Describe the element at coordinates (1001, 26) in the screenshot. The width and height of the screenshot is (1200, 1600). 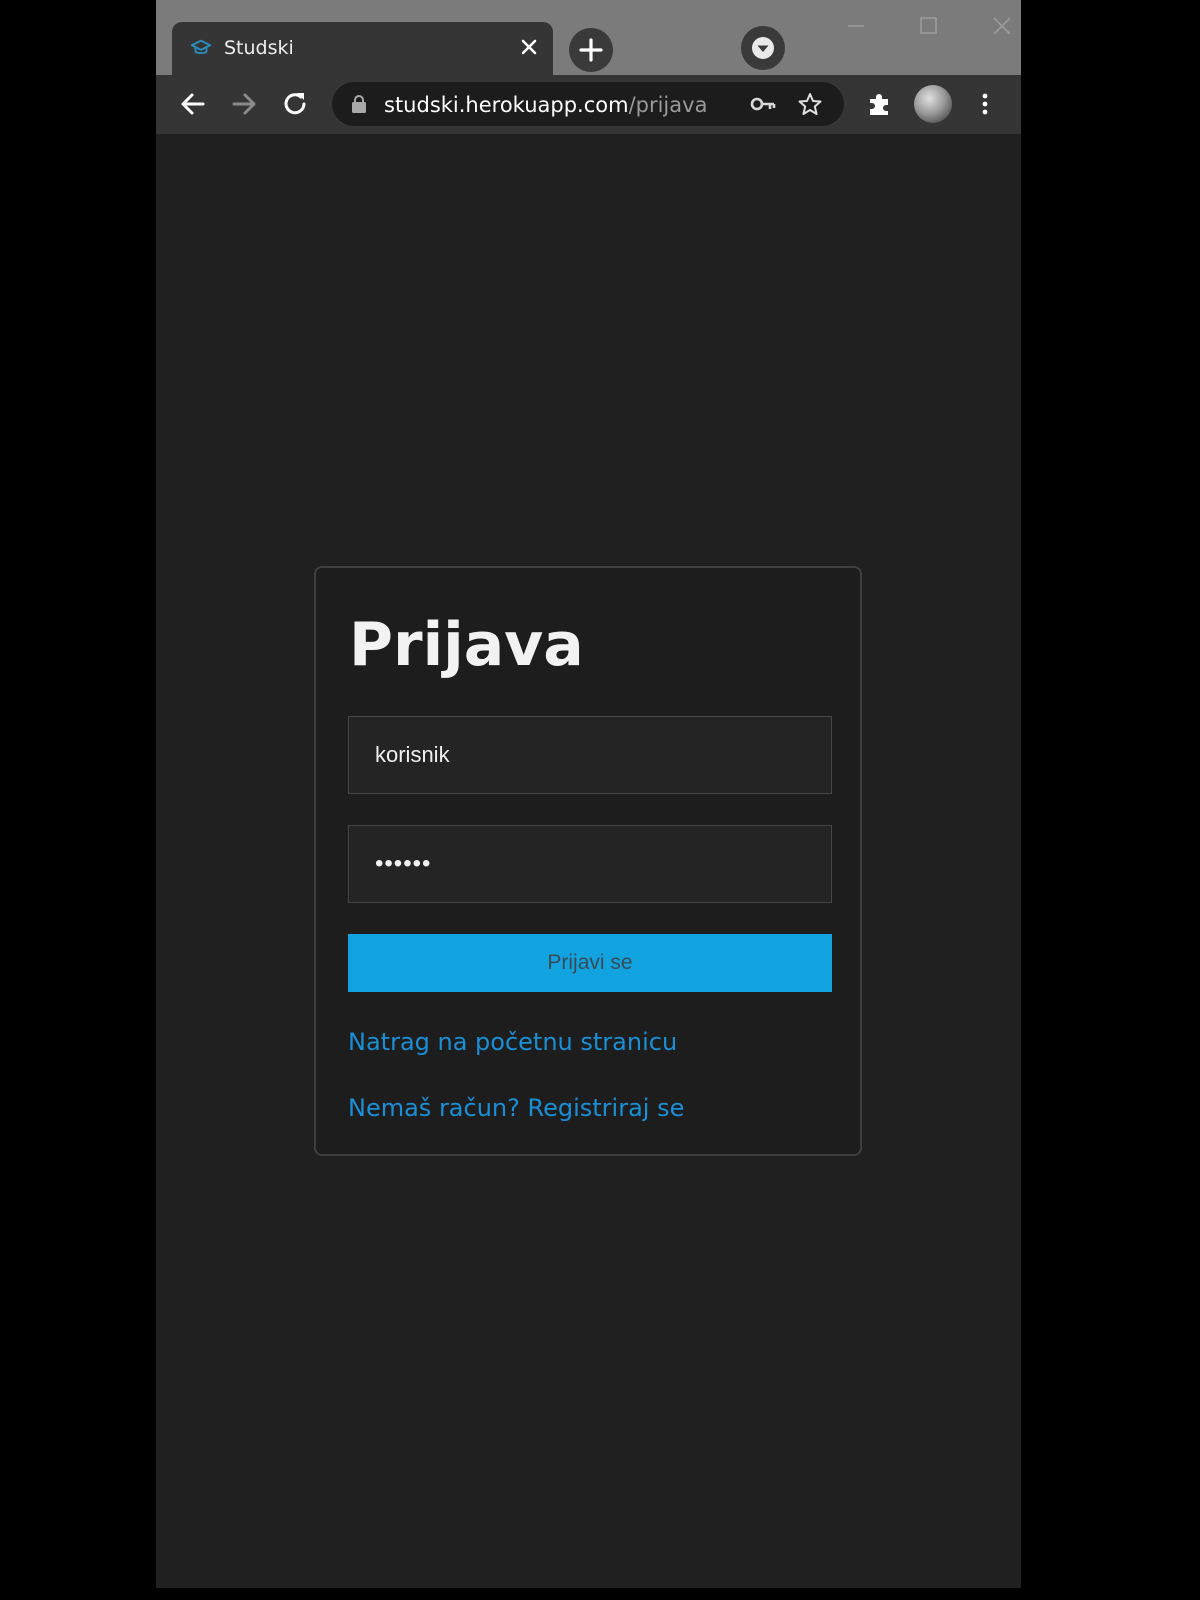
I see `window-close-icon` at that location.